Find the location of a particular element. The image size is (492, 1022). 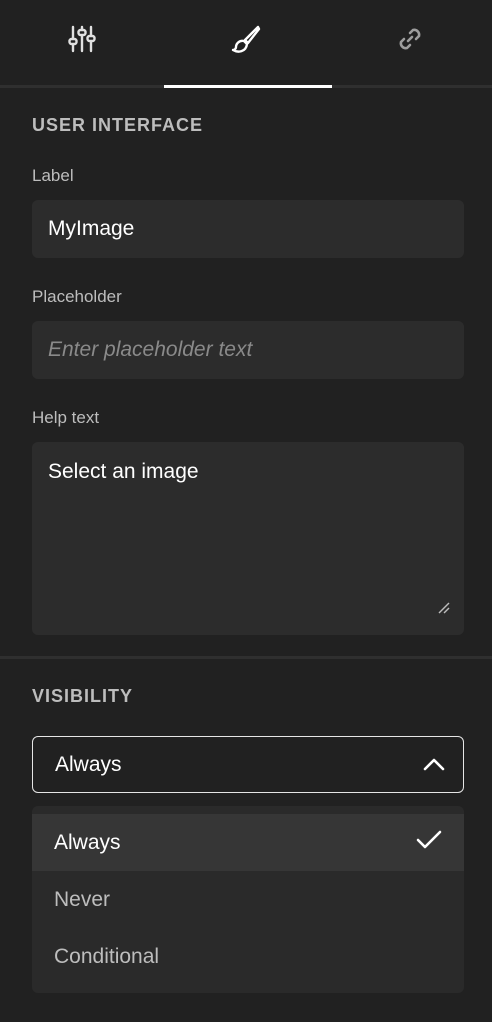

option-conditional: Conditional is located at coordinates (248, 956).